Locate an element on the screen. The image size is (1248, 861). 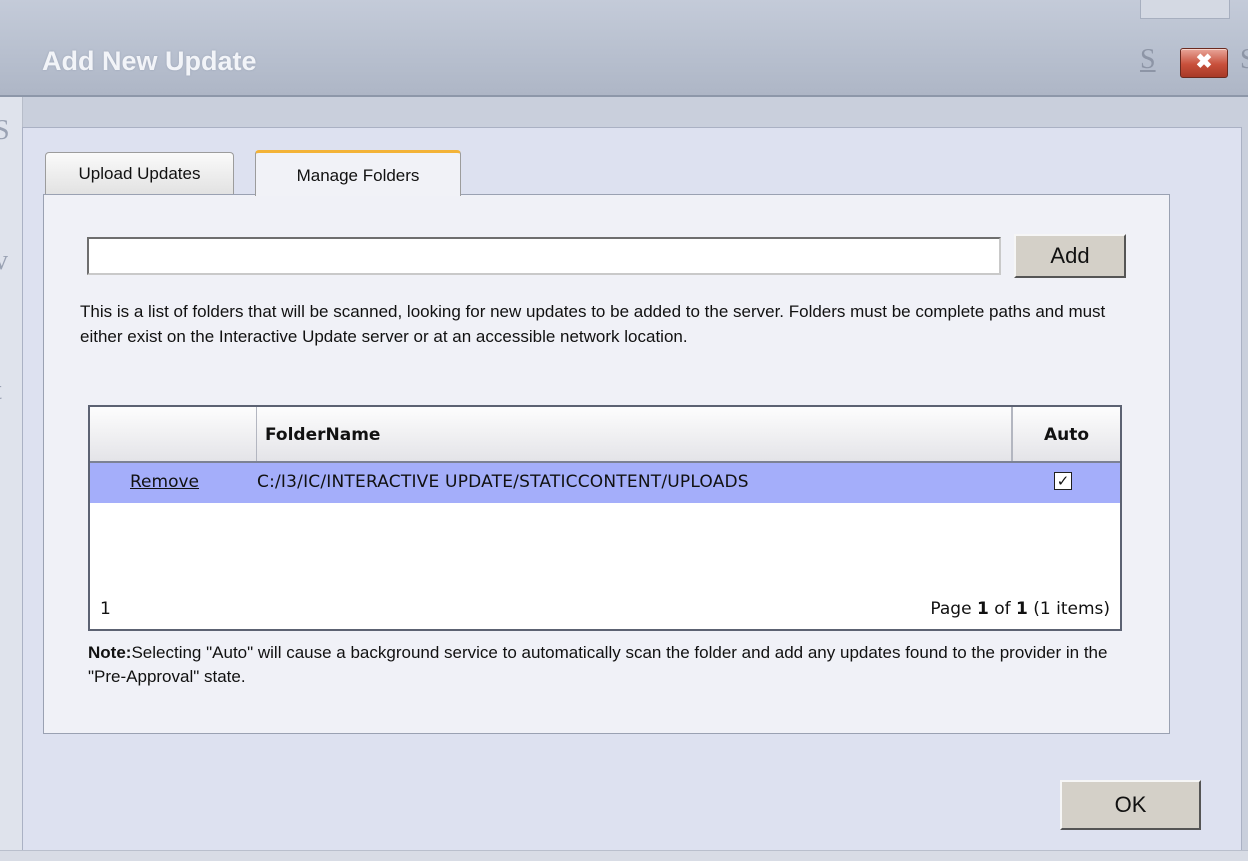
background-app-glyph: t is located at coordinates (1, 391).